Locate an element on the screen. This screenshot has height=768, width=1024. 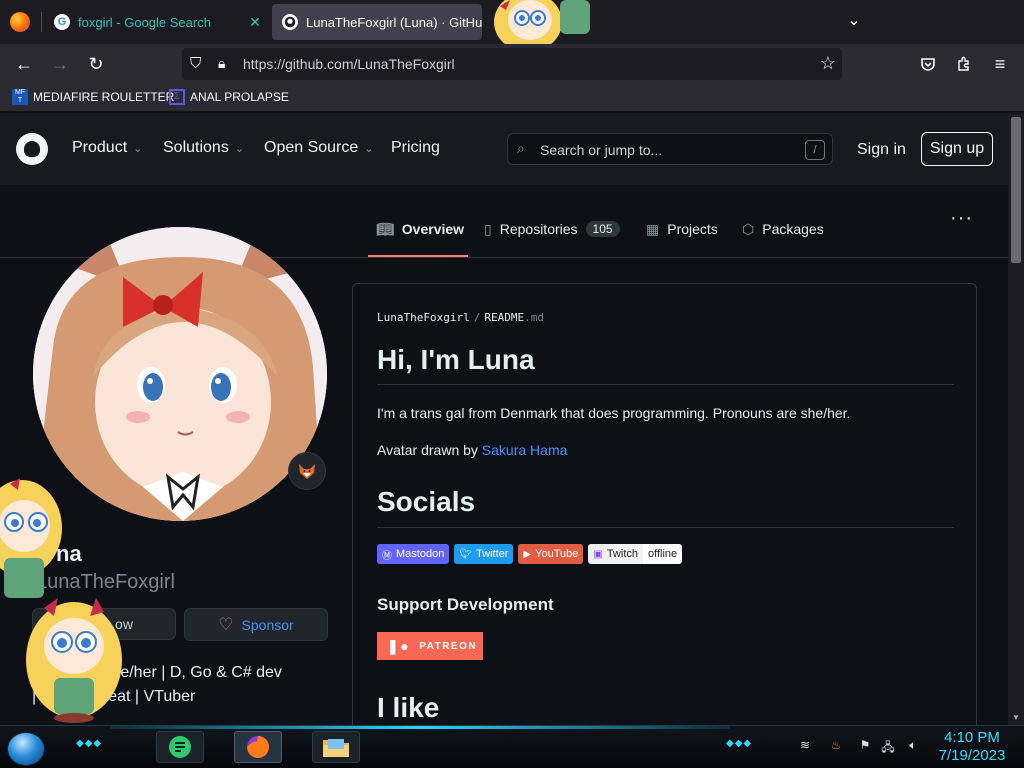
tab-label: Repositories is located at coordinates (538, 229).